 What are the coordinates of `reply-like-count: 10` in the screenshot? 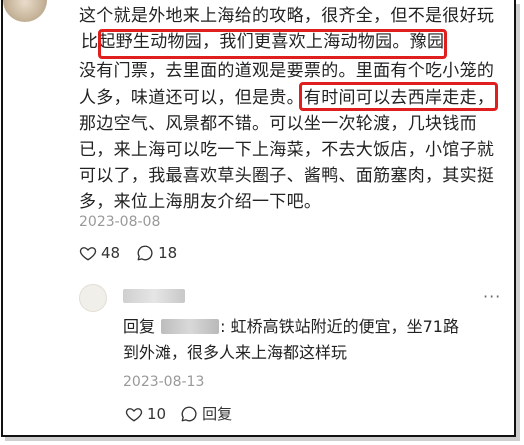 It's located at (157, 413).